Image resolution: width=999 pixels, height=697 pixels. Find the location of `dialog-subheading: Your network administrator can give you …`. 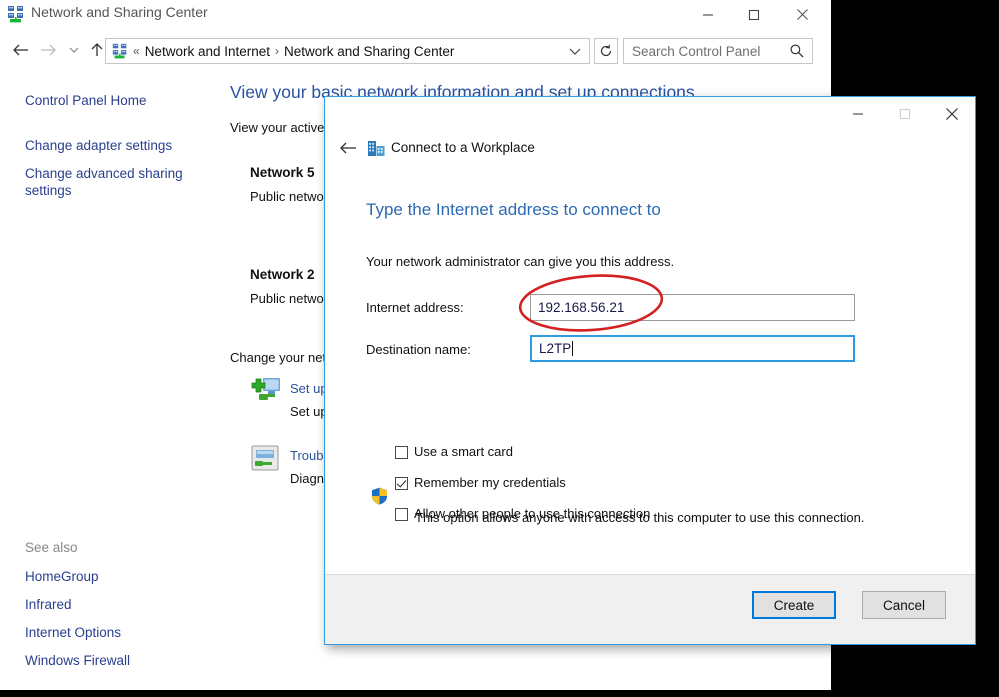

dialog-subheading: Your network administrator can give you … is located at coordinates (520, 261).